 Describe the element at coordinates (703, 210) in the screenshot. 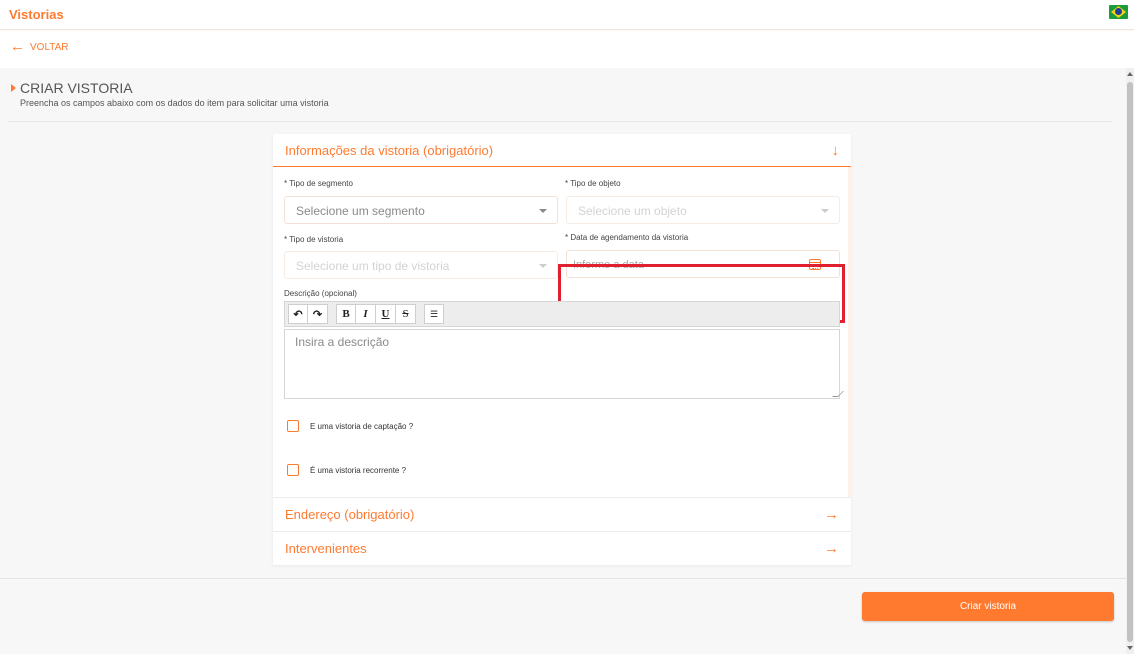

I see `object-select: Selecione um objeto` at that location.